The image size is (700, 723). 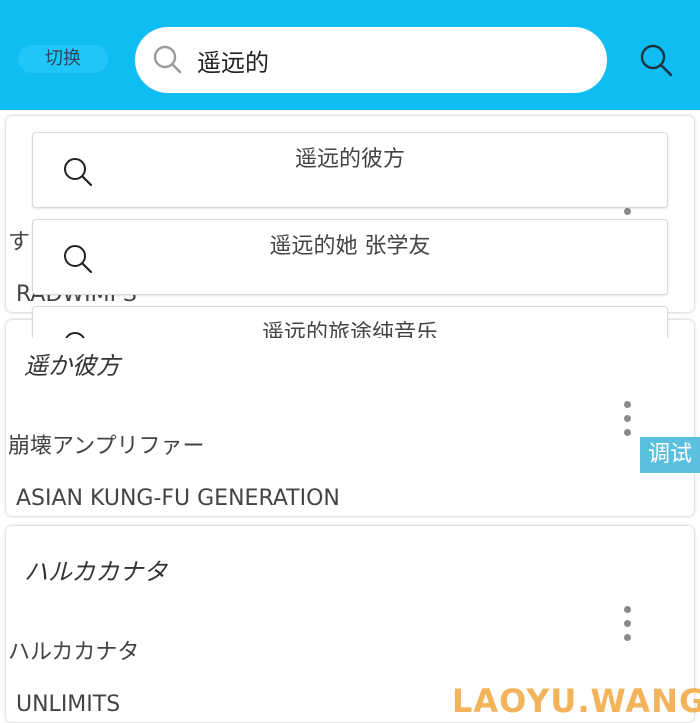 I want to click on suggestion-label: 遥远的她 张学友, so click(x=350, y=246).